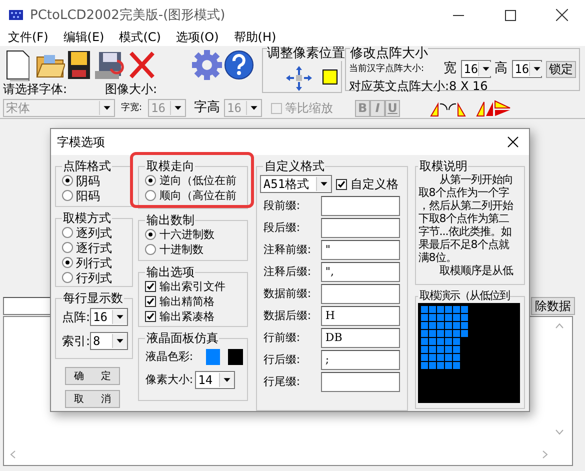 The width and height of the screenshot is (585, 471). I want to click on image-size-label: 图像大小:, so click(131, 89).